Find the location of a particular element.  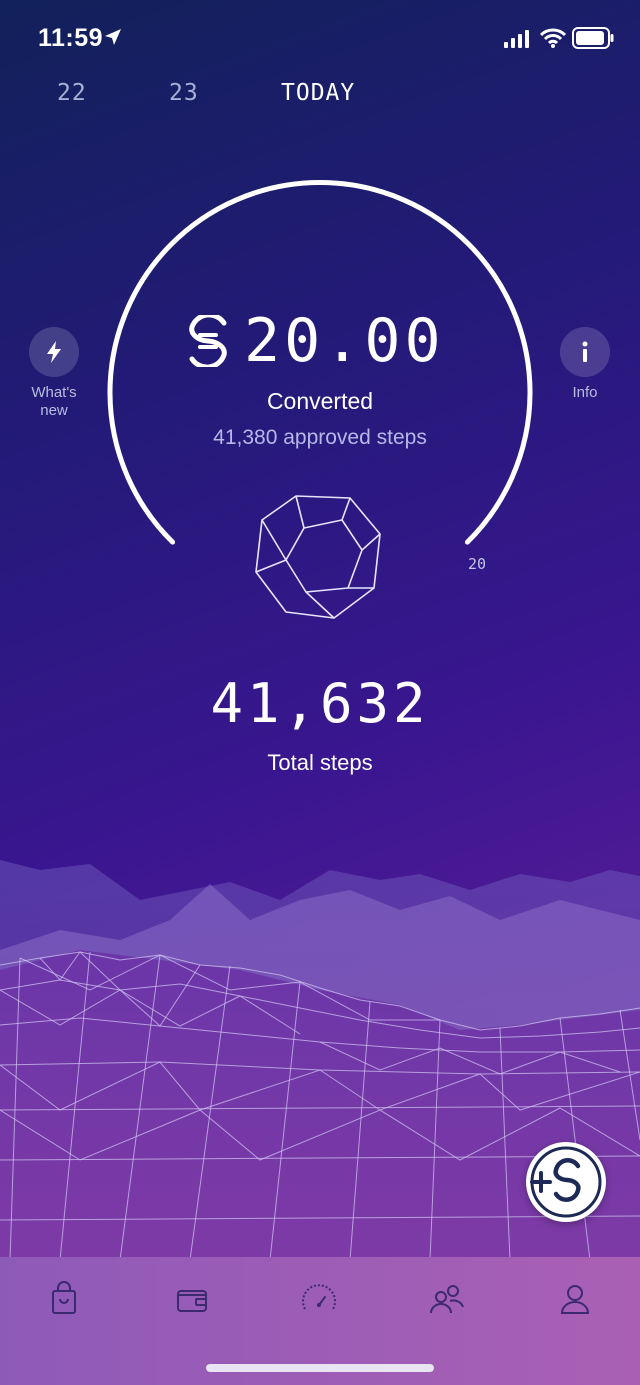

wallet-icon is located at coordinates (192, 1301).